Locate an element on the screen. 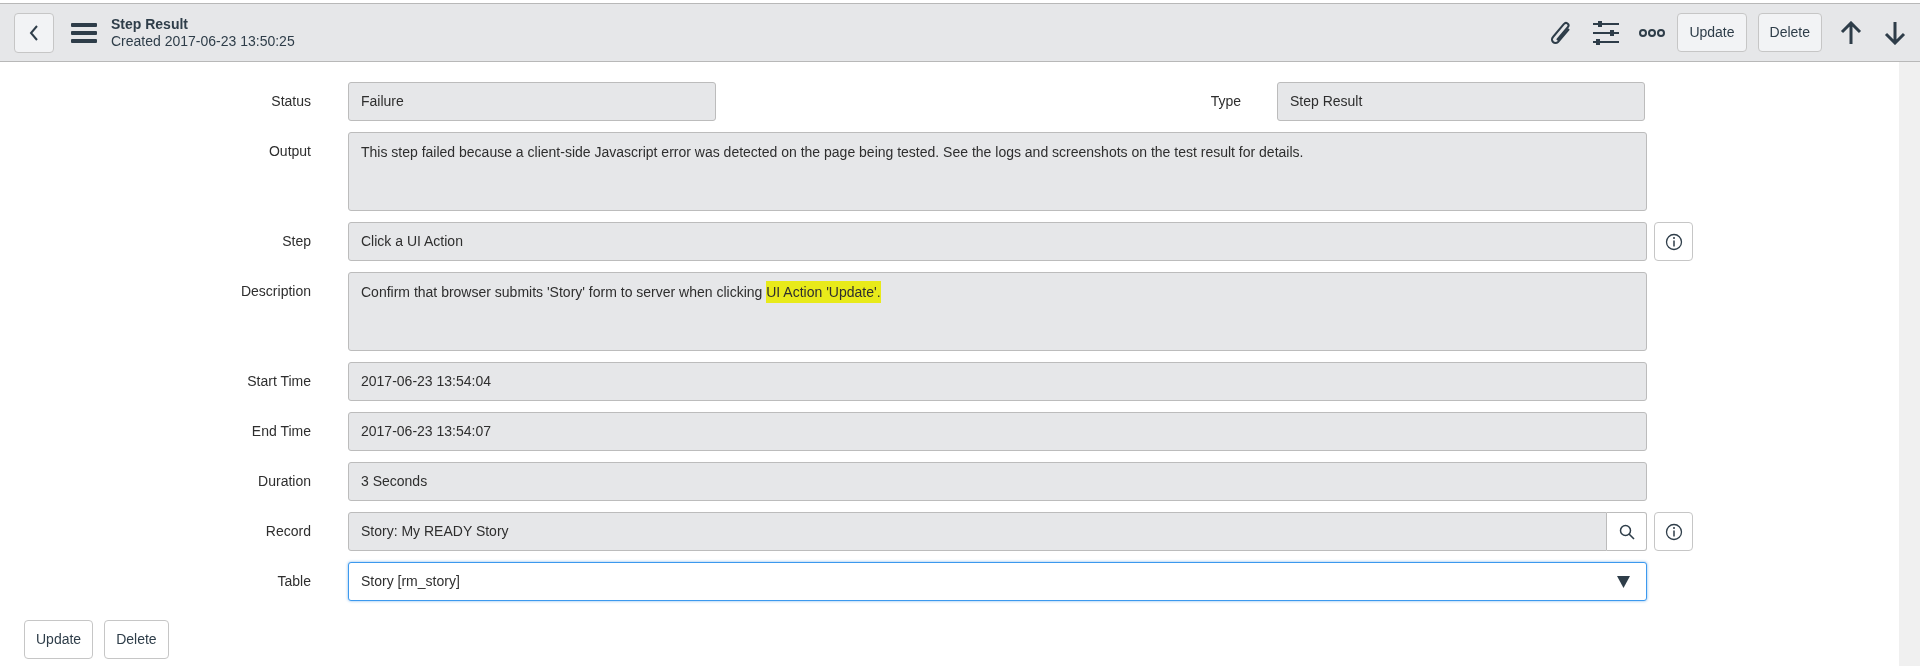 This screenshot has width=1920, height=666. field-label: Start Time is located at coordinates (279, 381).